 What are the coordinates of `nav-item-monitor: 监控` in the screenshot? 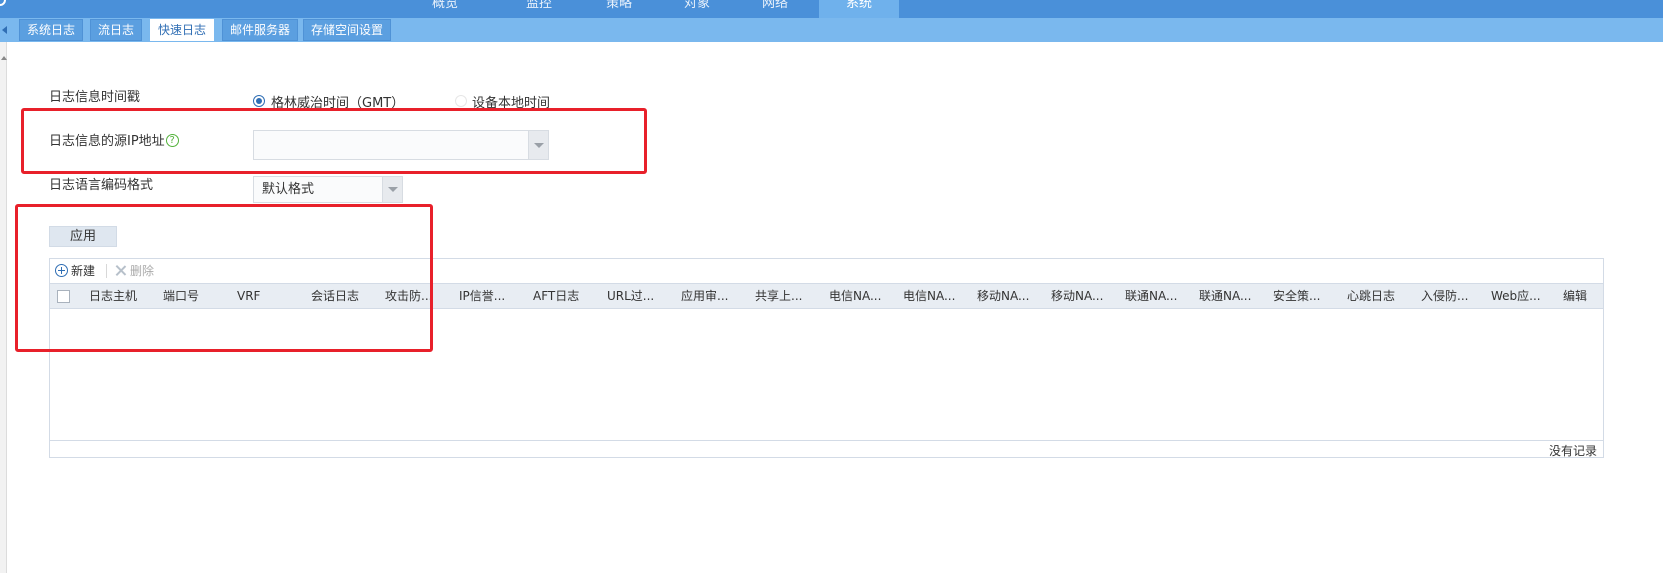 It's located at (539, 9).